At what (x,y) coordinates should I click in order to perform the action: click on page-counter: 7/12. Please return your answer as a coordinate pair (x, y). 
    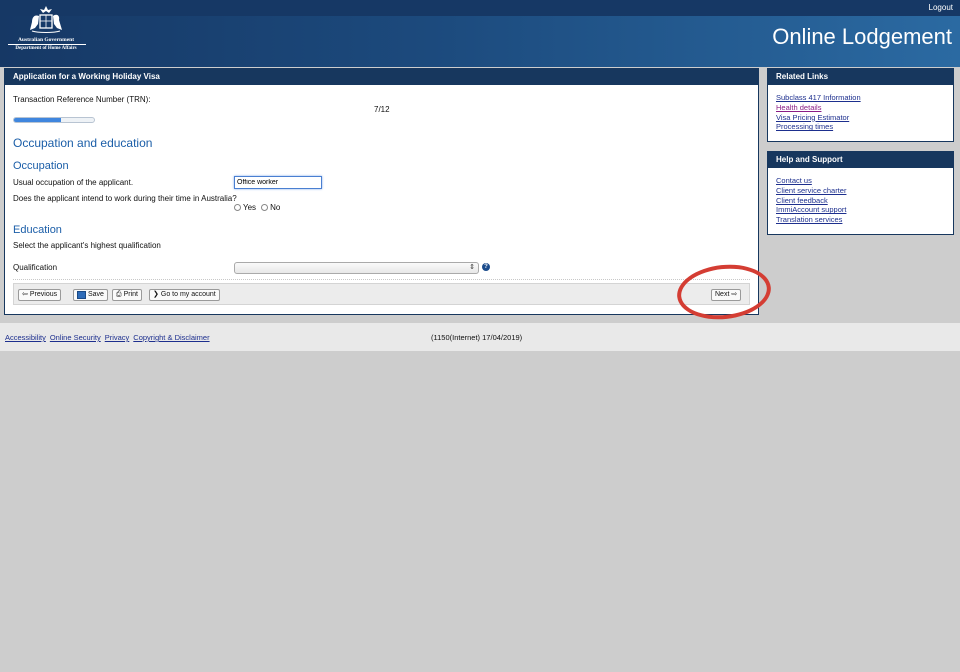
    Looking at the image, I should click on (382, 109).